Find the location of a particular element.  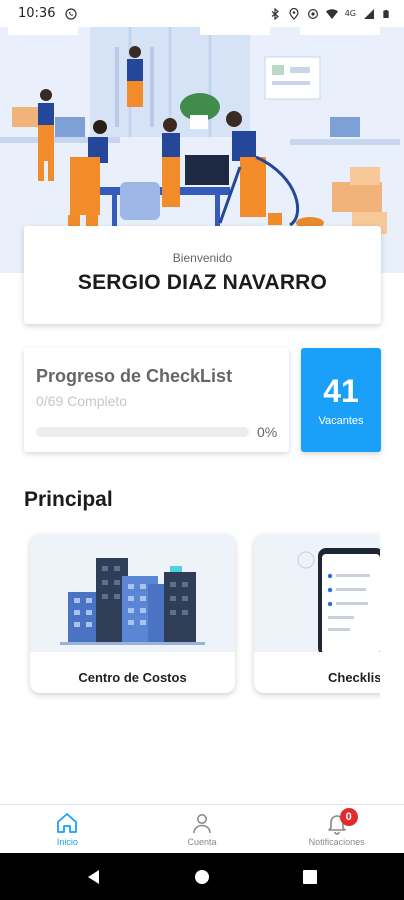

notification-badge: 0 is located at coordinates (348, 817).